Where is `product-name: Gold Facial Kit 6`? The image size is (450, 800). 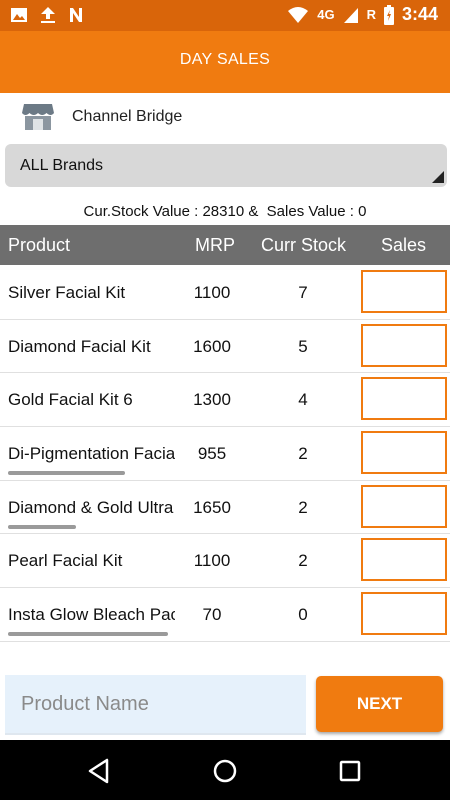
product-name: Gold Facial Kit 6 is located at coordinates (70, 400).